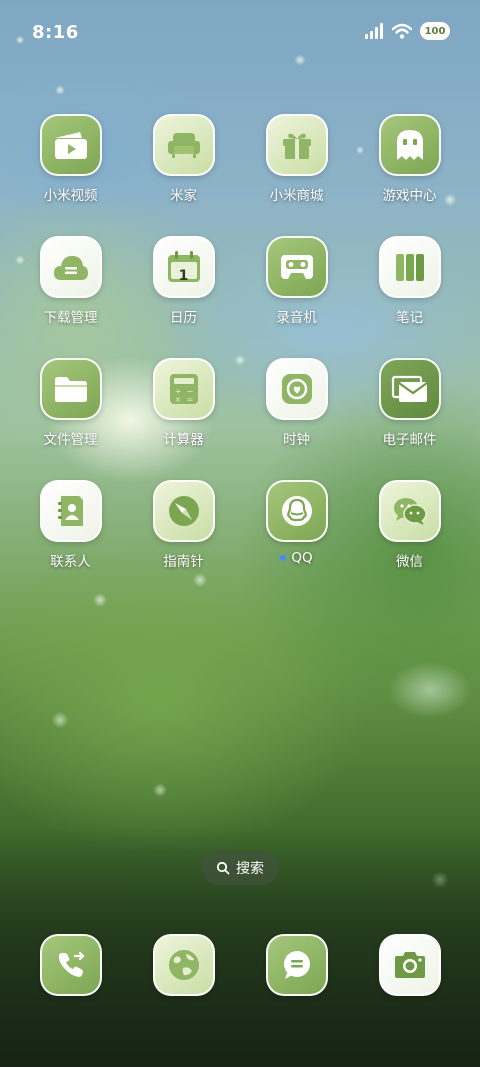  I want to click on app-label: 时钟, so click(296, 440).